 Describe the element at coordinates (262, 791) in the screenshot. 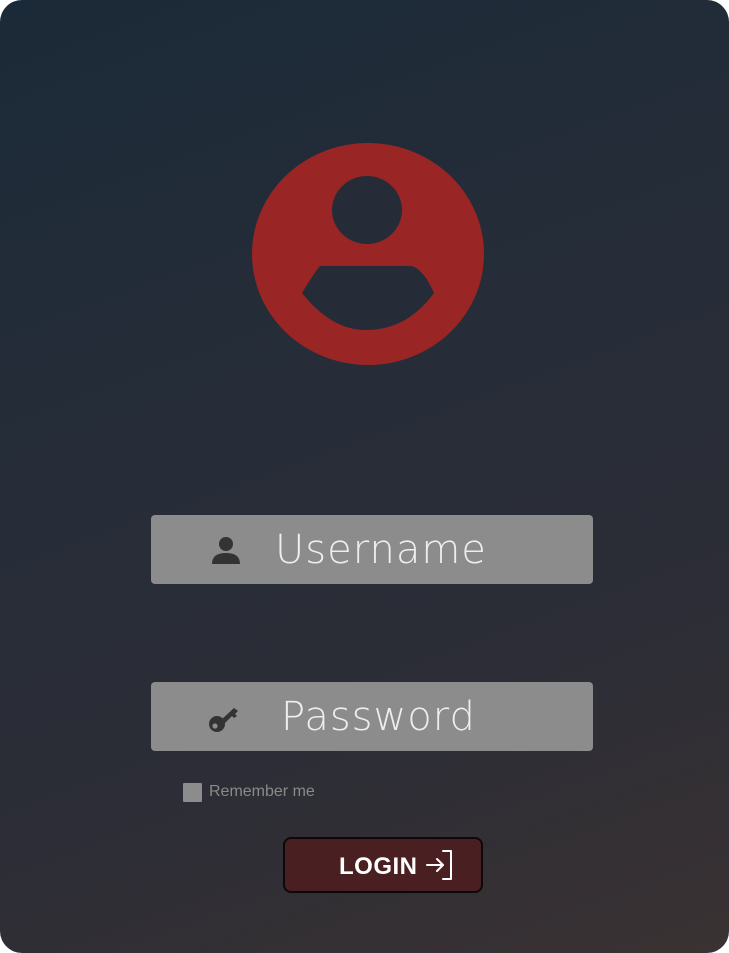

I see `remember-me-label: Remember me` at that location.